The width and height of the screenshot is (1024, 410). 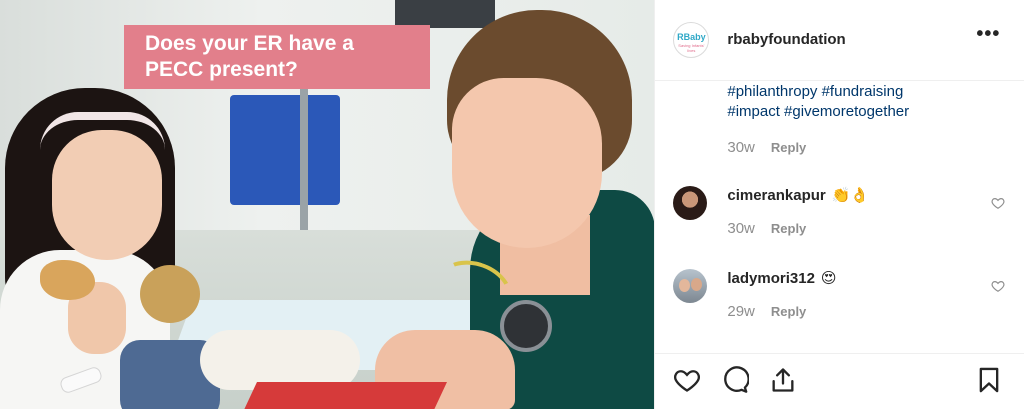 I want to click on account-username: rbabyfoundation, so click(x=786, y=39).